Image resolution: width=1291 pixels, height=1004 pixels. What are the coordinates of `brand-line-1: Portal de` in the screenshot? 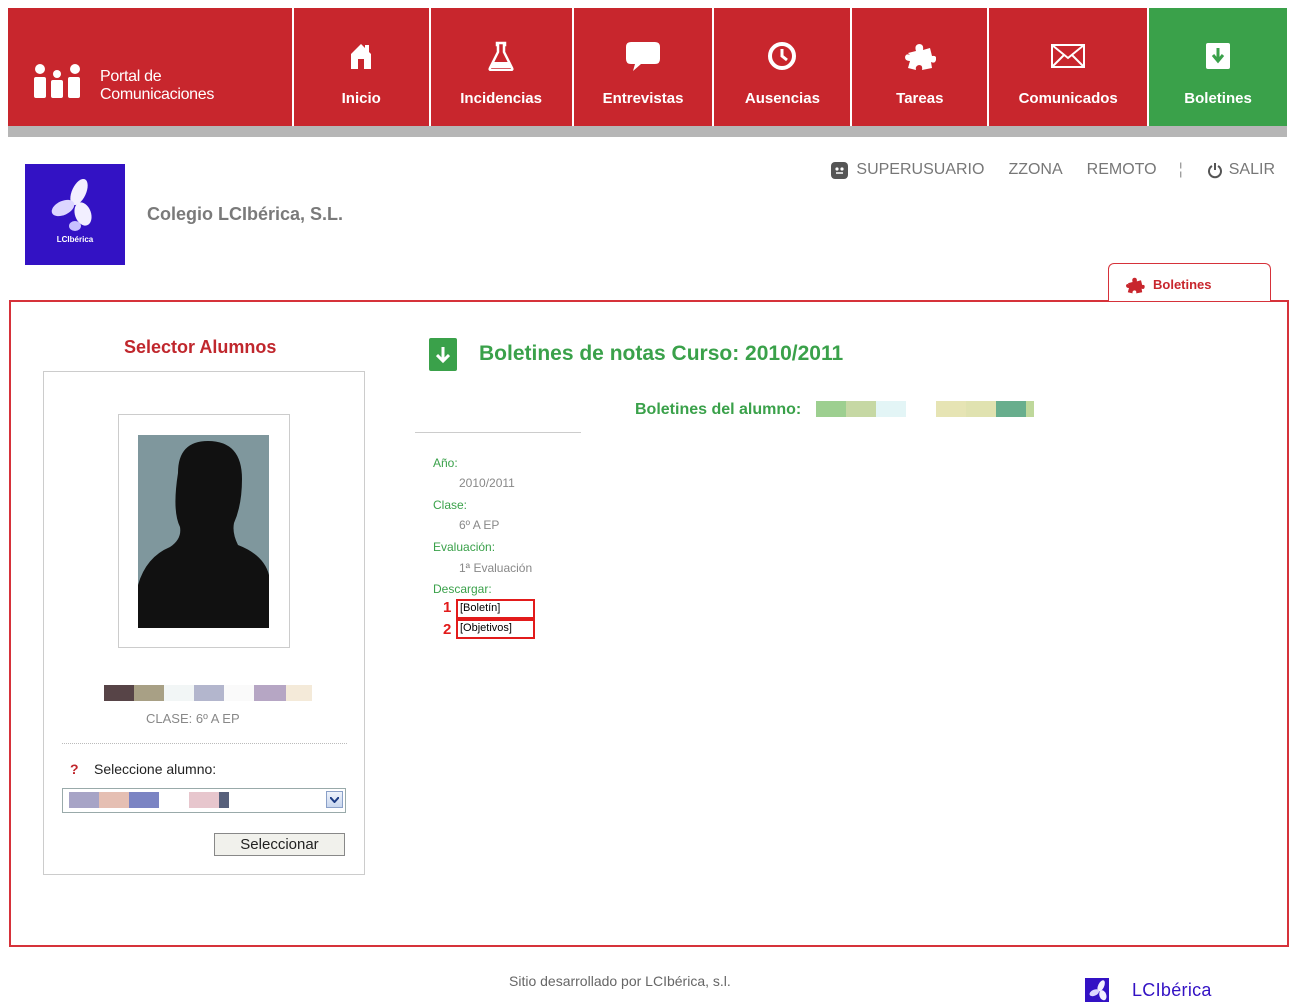 It's located at (131, 76).